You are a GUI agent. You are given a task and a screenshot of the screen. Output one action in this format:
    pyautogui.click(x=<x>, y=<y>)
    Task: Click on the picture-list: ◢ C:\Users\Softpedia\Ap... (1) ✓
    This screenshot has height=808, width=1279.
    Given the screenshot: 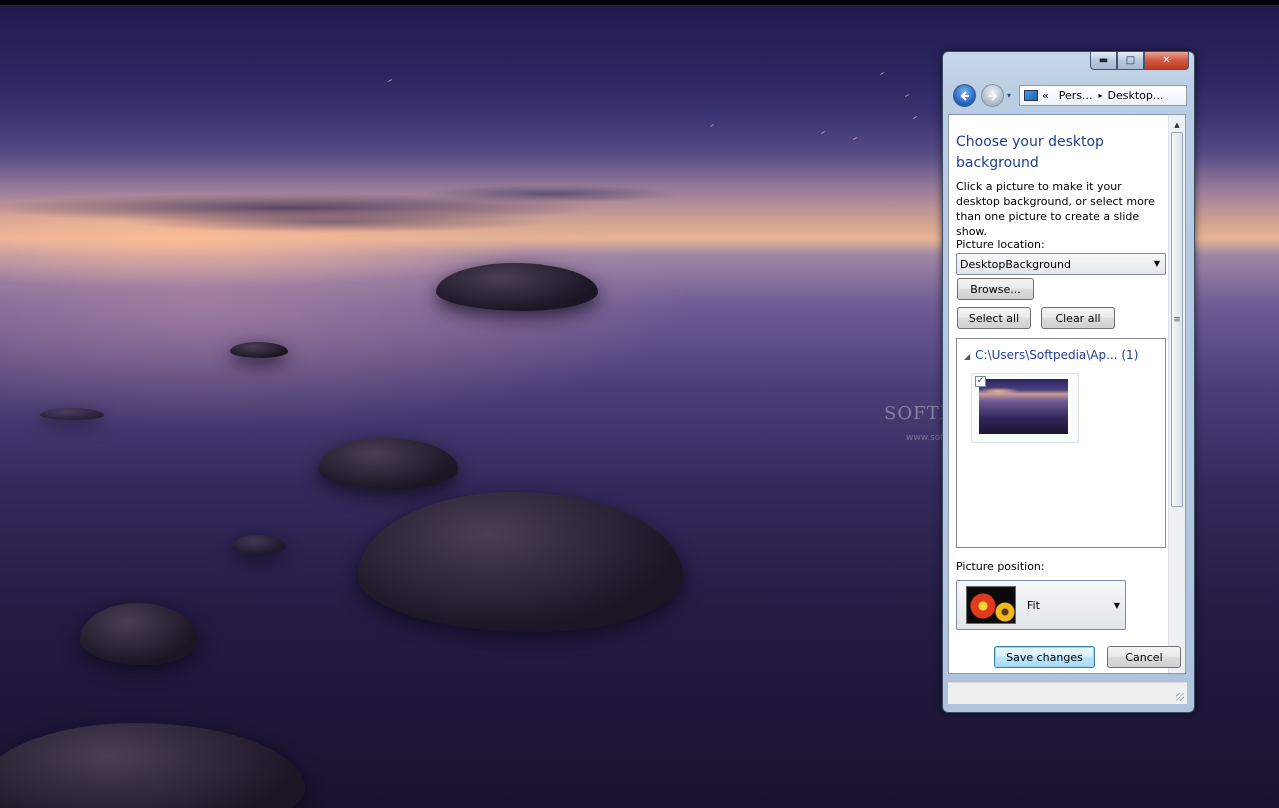 What is the action you would take?
    pyautogui.click(x=1061, y=443)
    